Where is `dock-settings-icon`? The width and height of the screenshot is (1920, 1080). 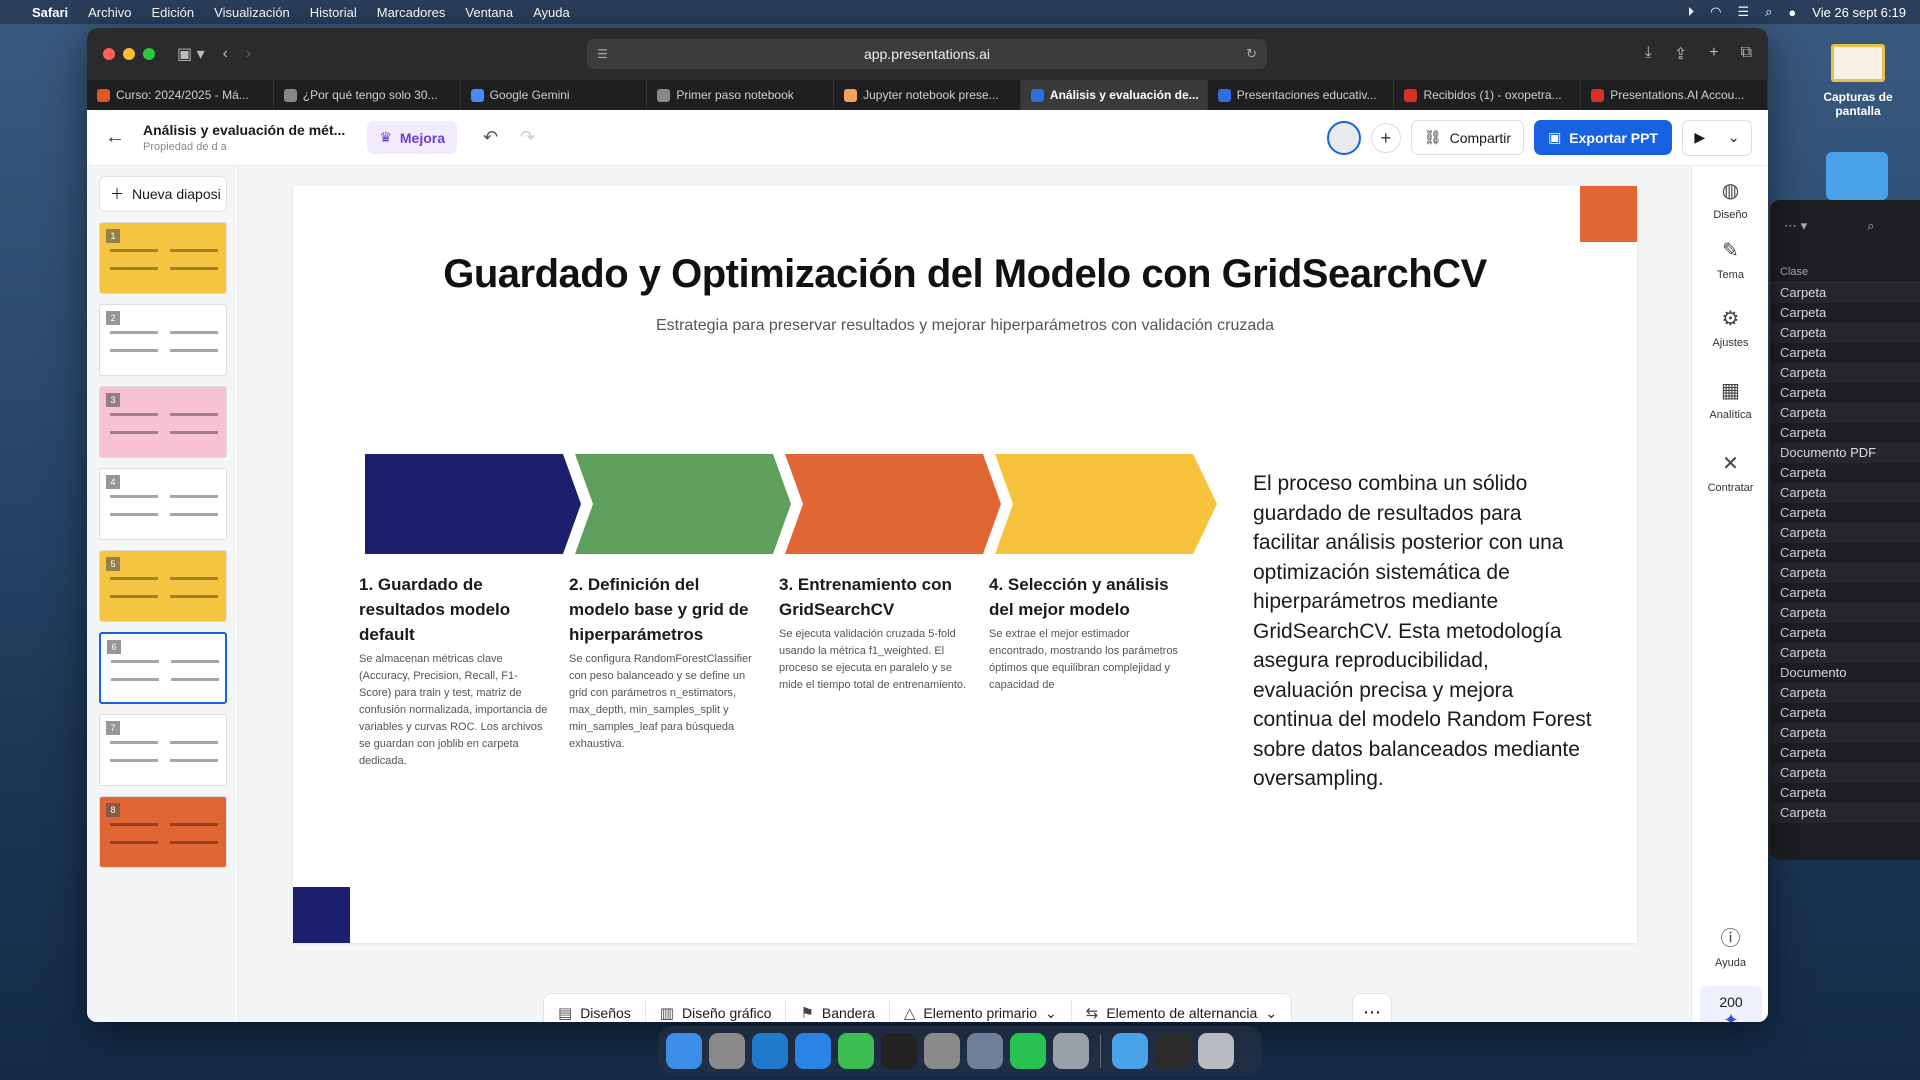
dock-settings-icon is located at coordinates (942, 1051).